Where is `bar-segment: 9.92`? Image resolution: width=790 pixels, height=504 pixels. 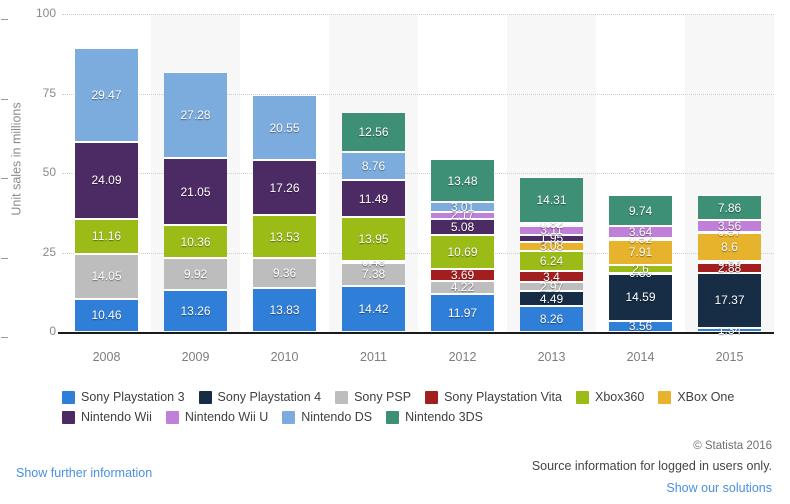
bar-segment: 9.92 is located at coordinates (195, 274).